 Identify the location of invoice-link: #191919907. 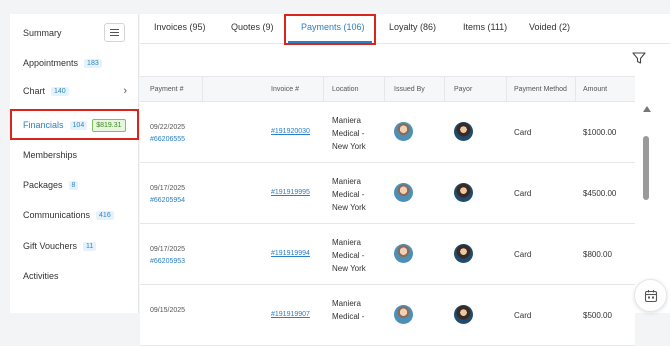
(290, 314).